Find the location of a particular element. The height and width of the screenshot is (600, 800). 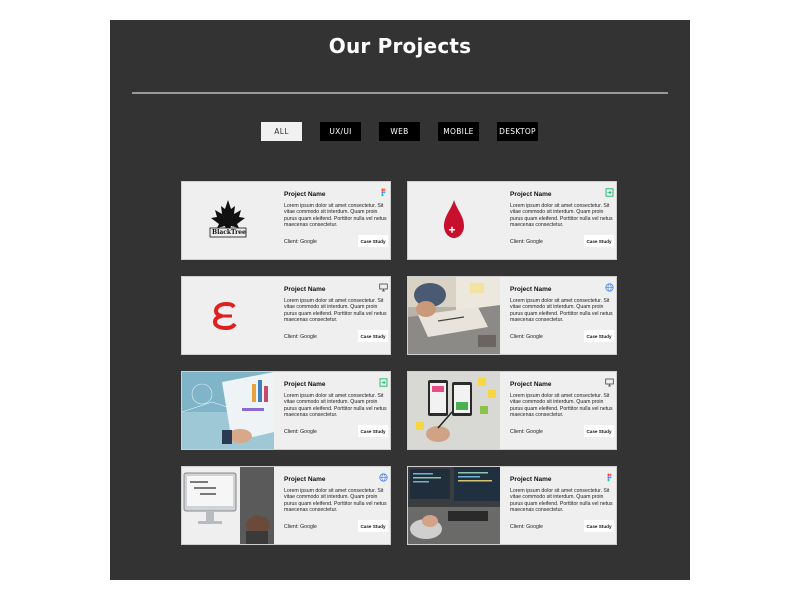

coding-photo is located at coordinates (454, 505).